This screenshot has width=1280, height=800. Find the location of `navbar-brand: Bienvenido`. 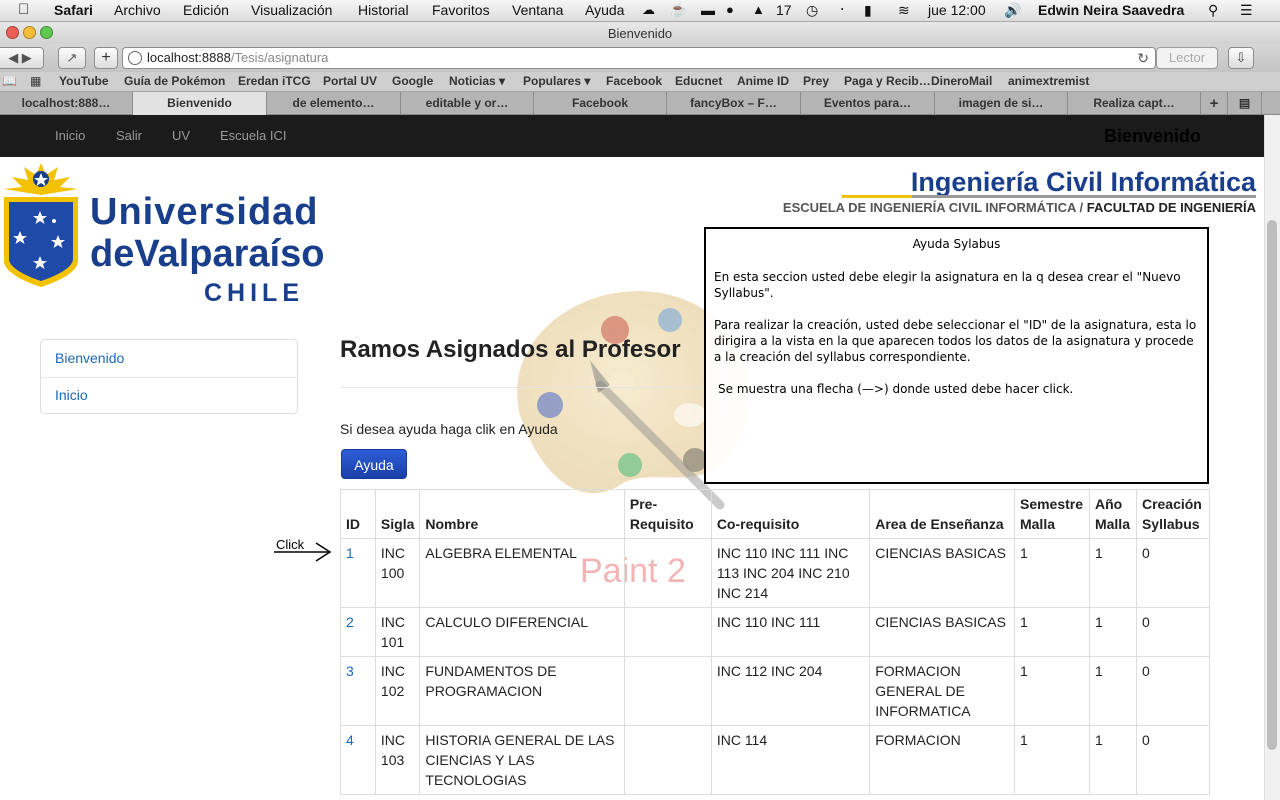

navbar-brand: Bienvenido is located at coordinates (1152, 136).